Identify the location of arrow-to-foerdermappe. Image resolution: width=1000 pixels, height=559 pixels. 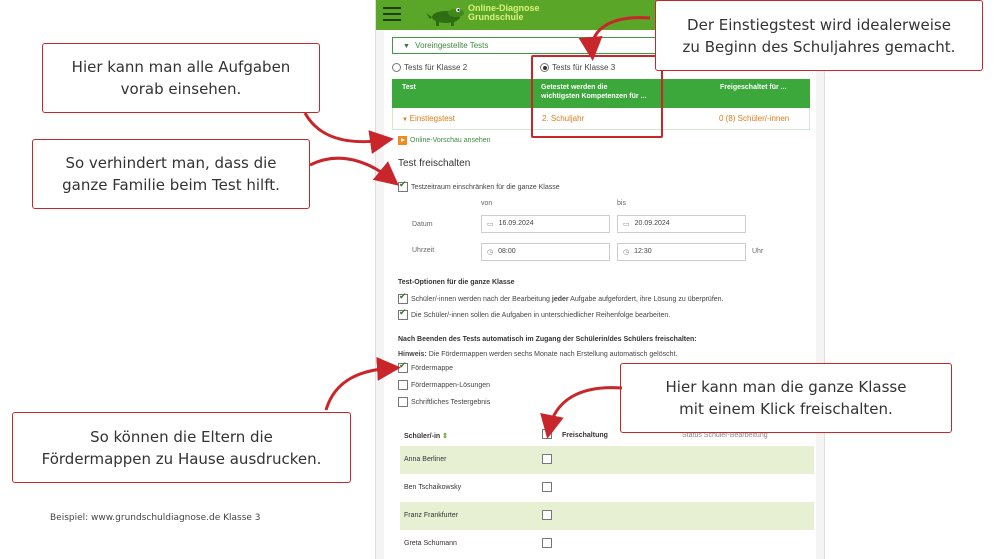
(362, 383).